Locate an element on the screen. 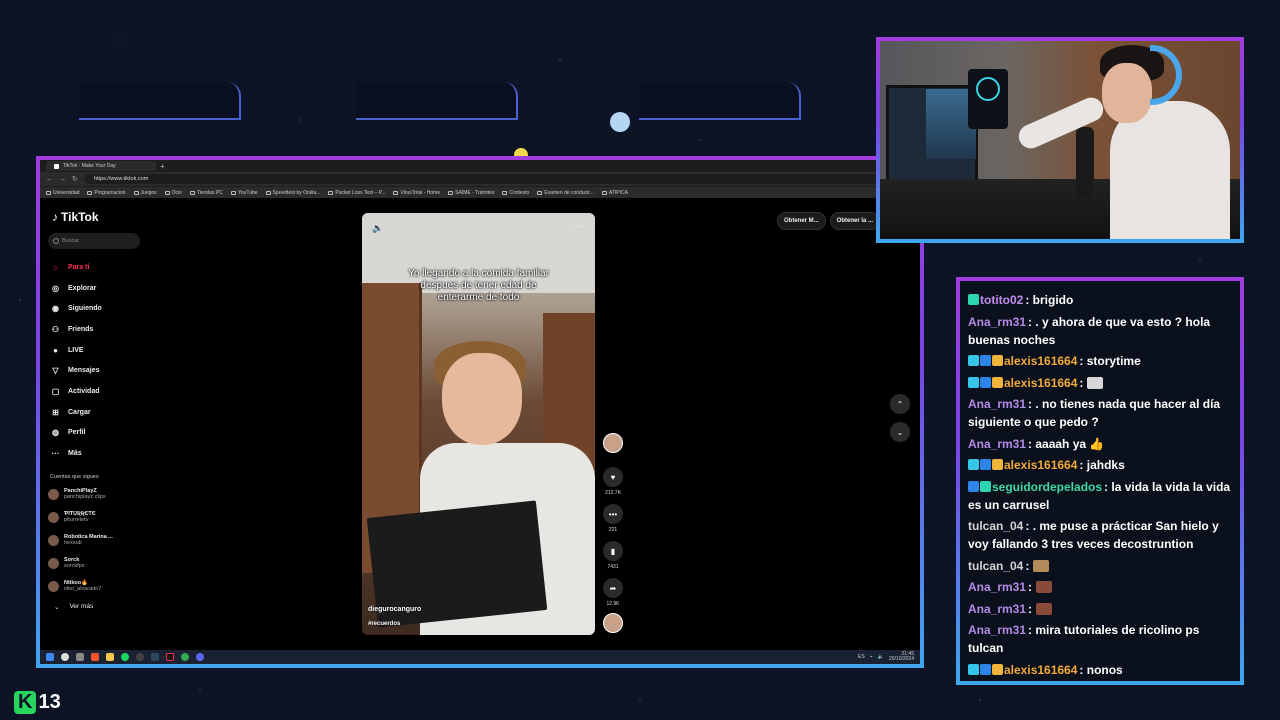 The image size is (1280, 720). chat-username: seguidordepelados is located at coordinates (1047, 487).